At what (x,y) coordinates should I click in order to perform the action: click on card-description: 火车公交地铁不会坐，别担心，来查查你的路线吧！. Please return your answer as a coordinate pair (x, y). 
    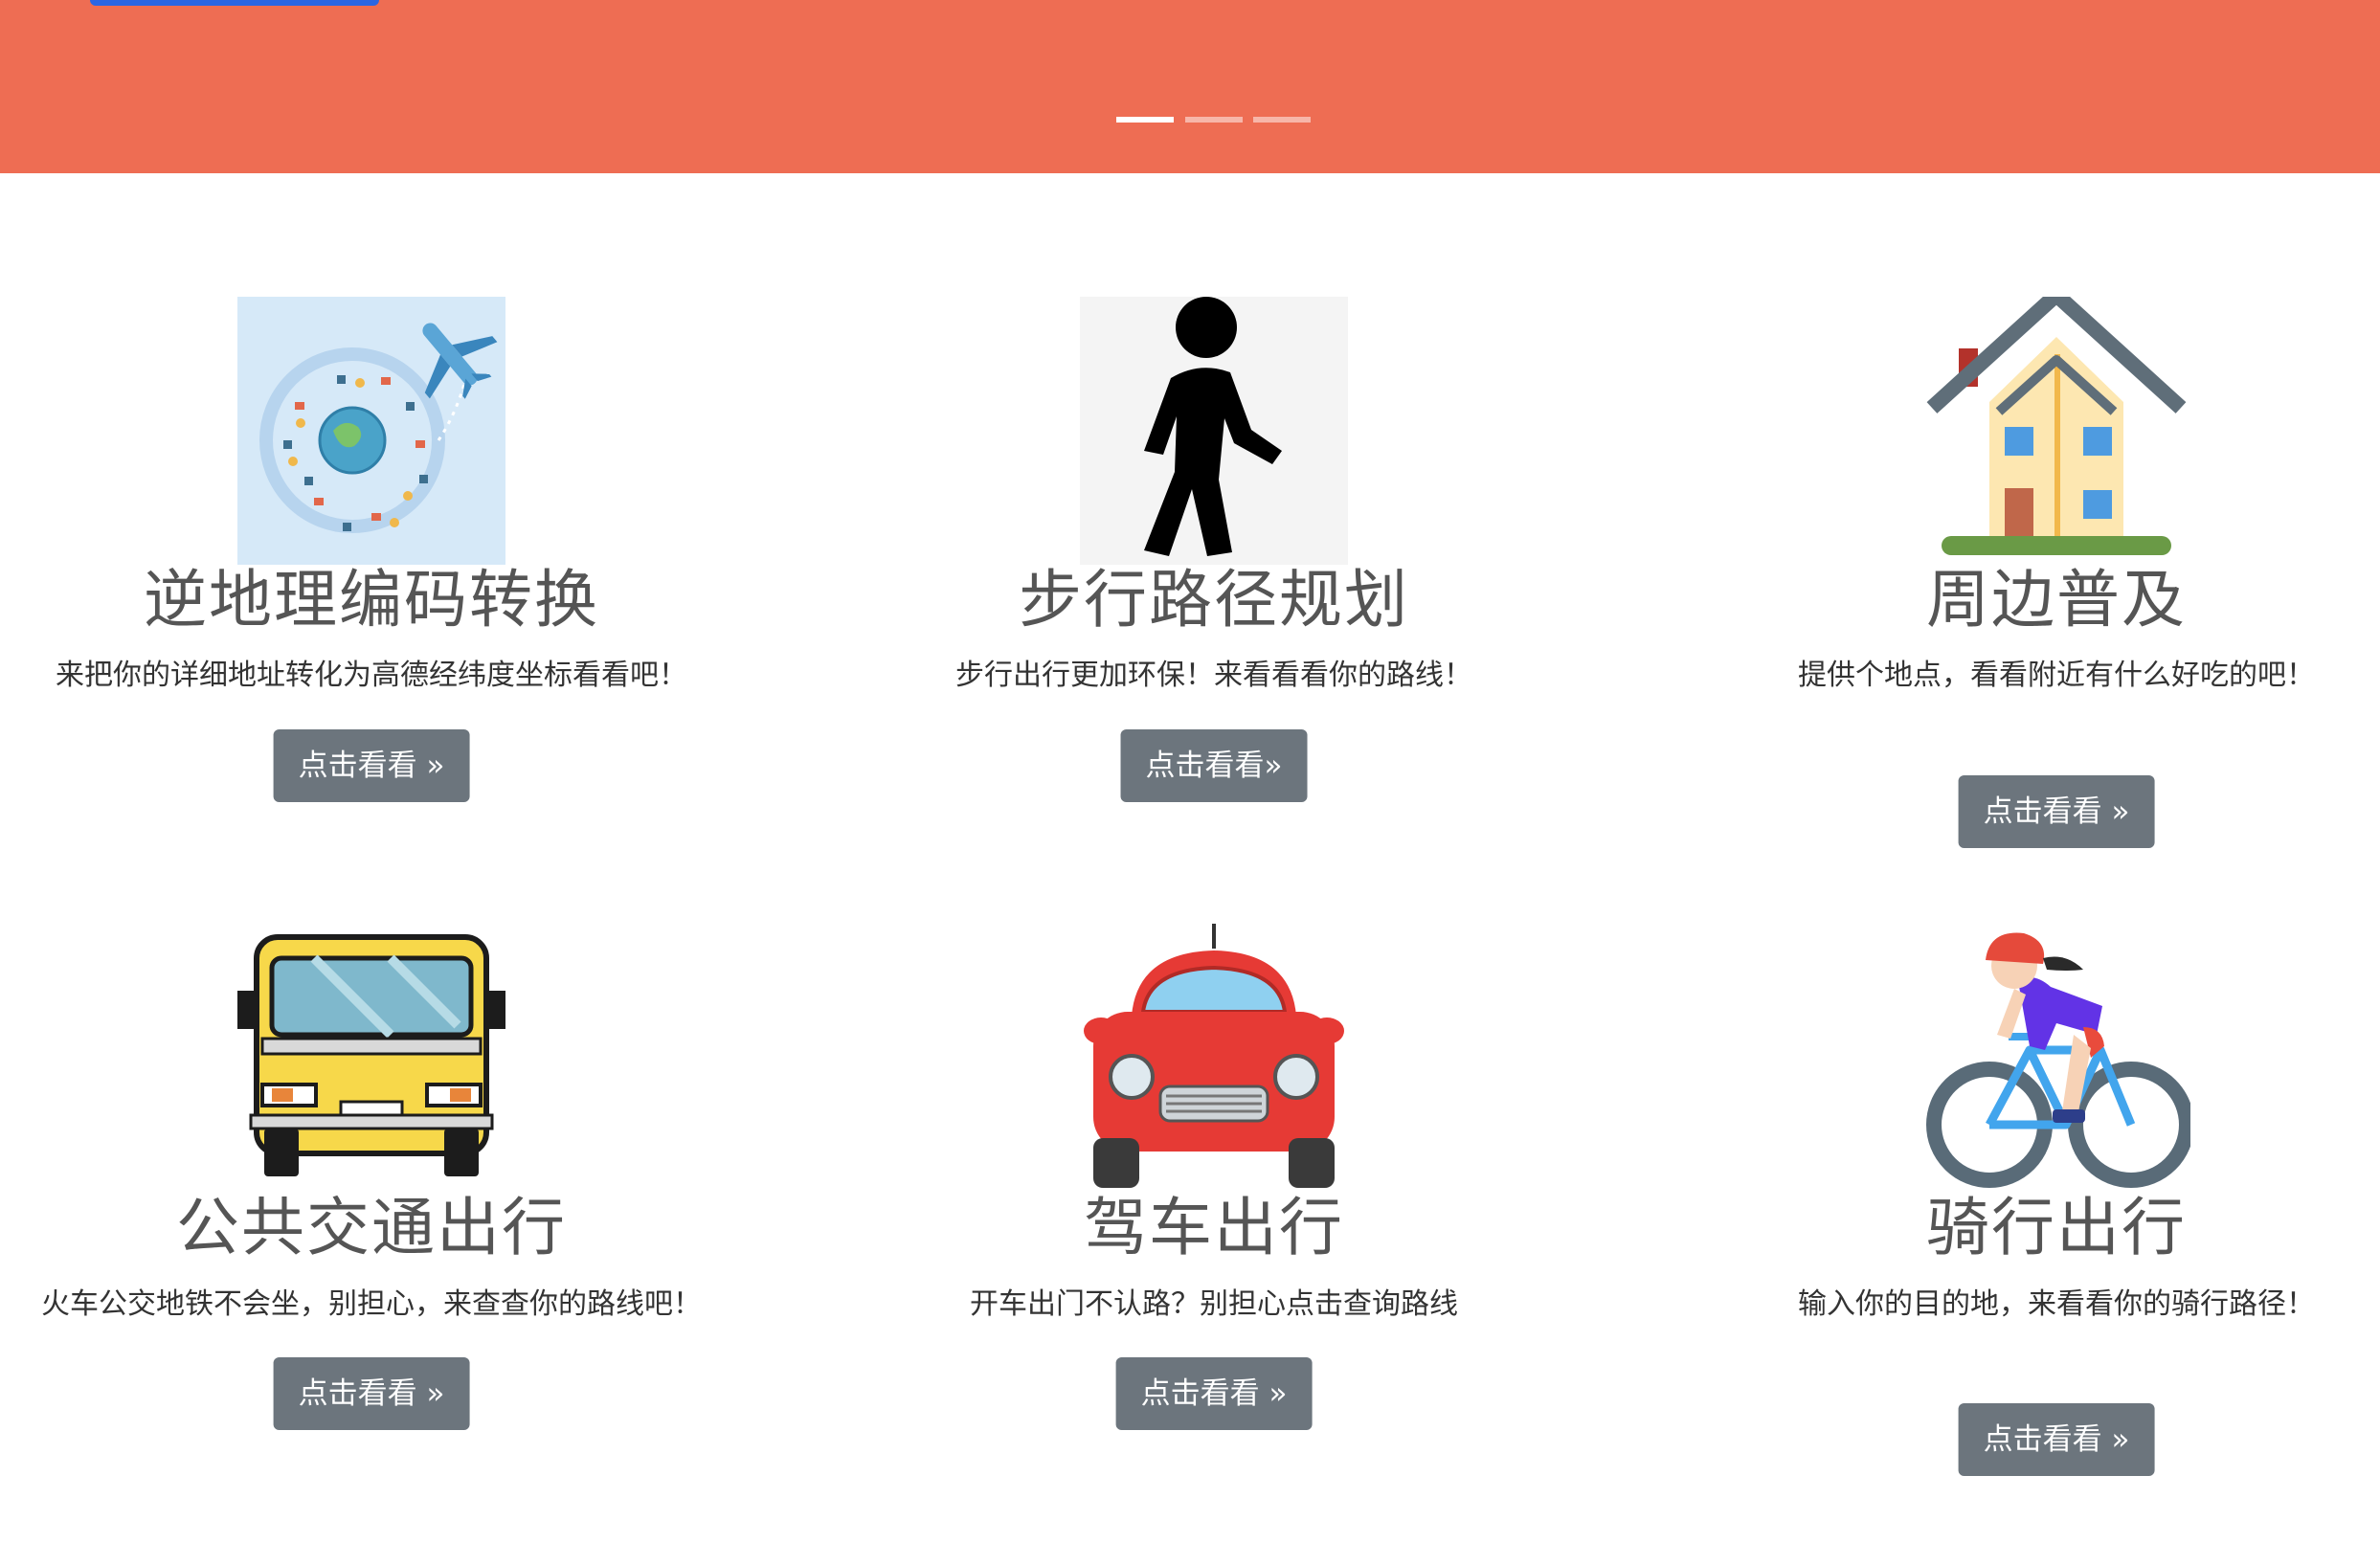
    Looking at the image, I should click on (371, 1304).